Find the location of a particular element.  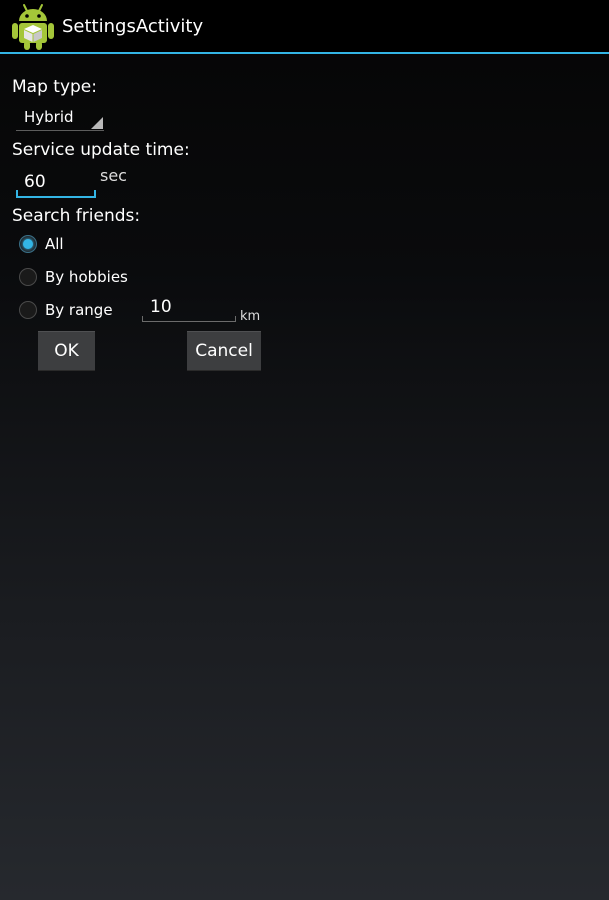

map-type-spinner: Hybrid is located at coordinates (60, 118).